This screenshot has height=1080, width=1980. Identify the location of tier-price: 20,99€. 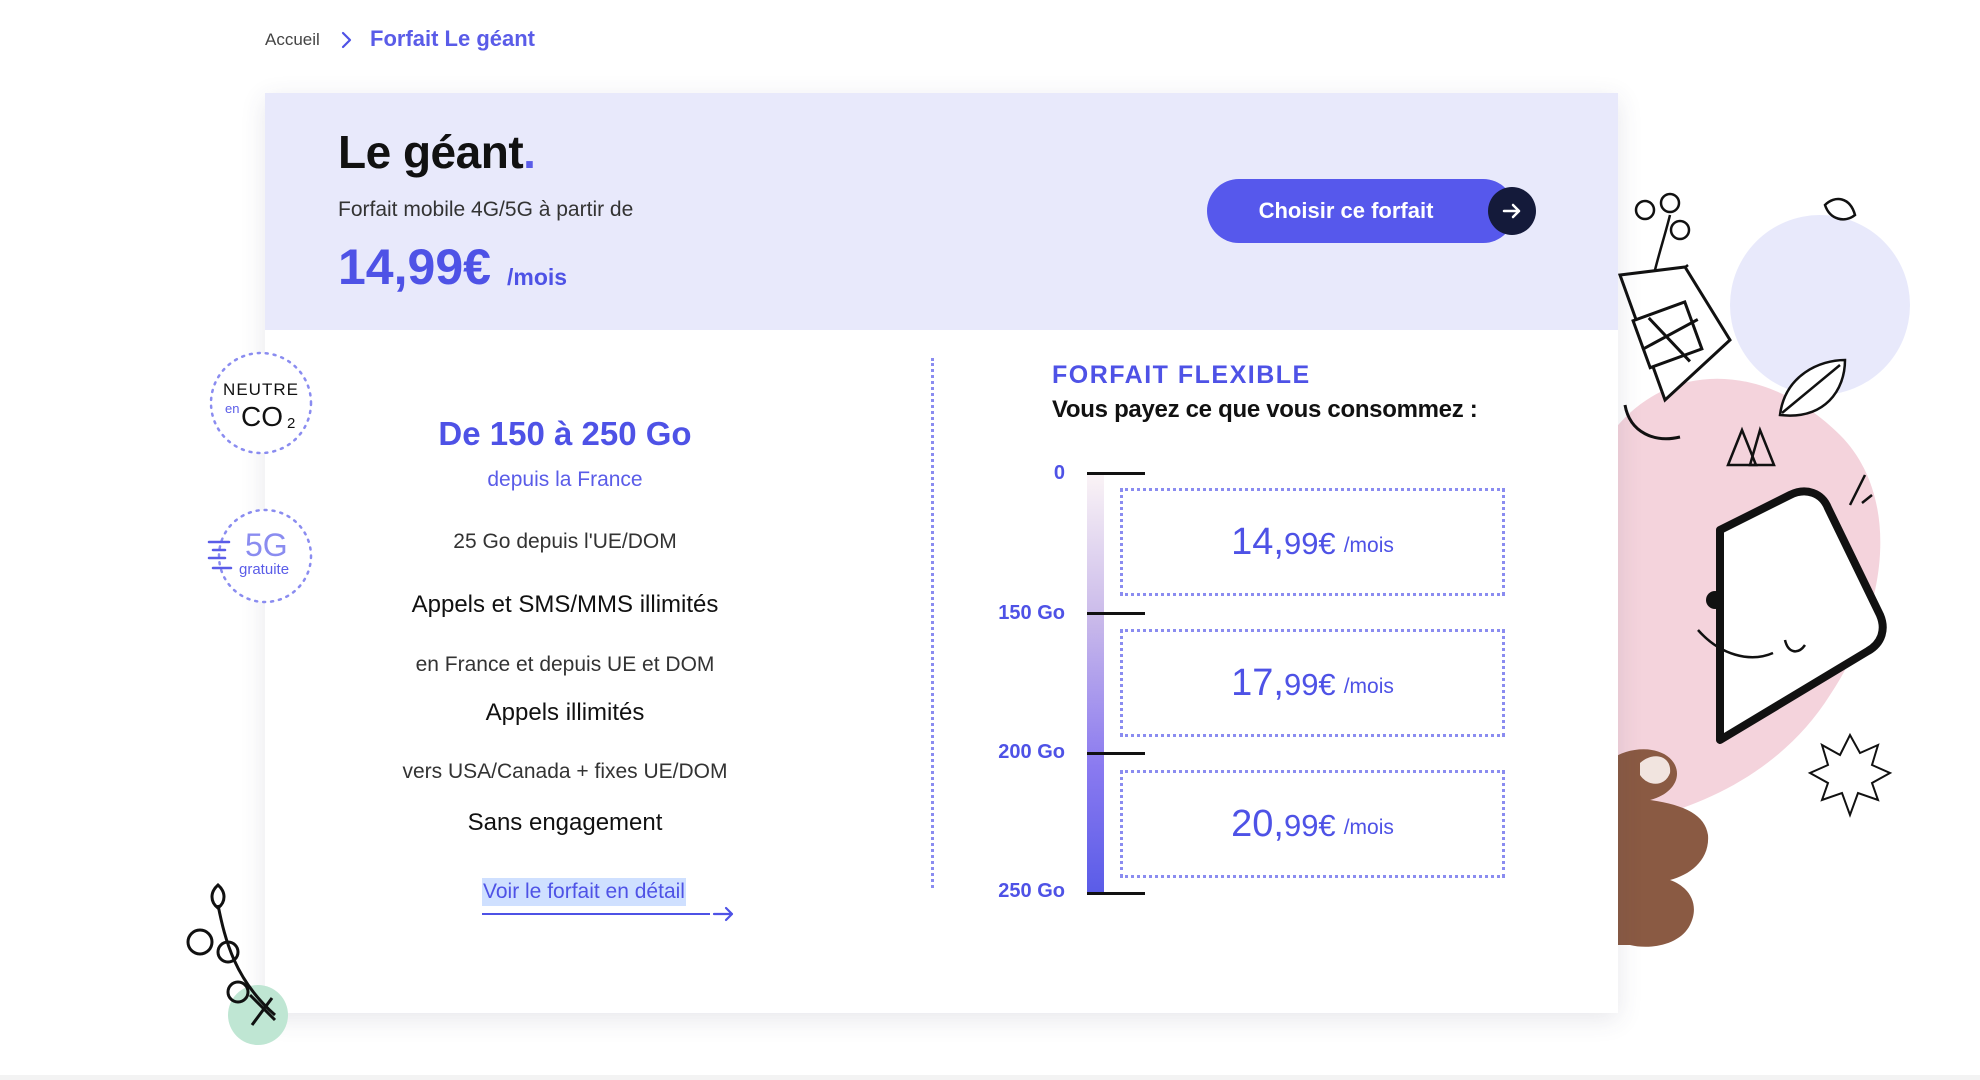
(1283, 823).